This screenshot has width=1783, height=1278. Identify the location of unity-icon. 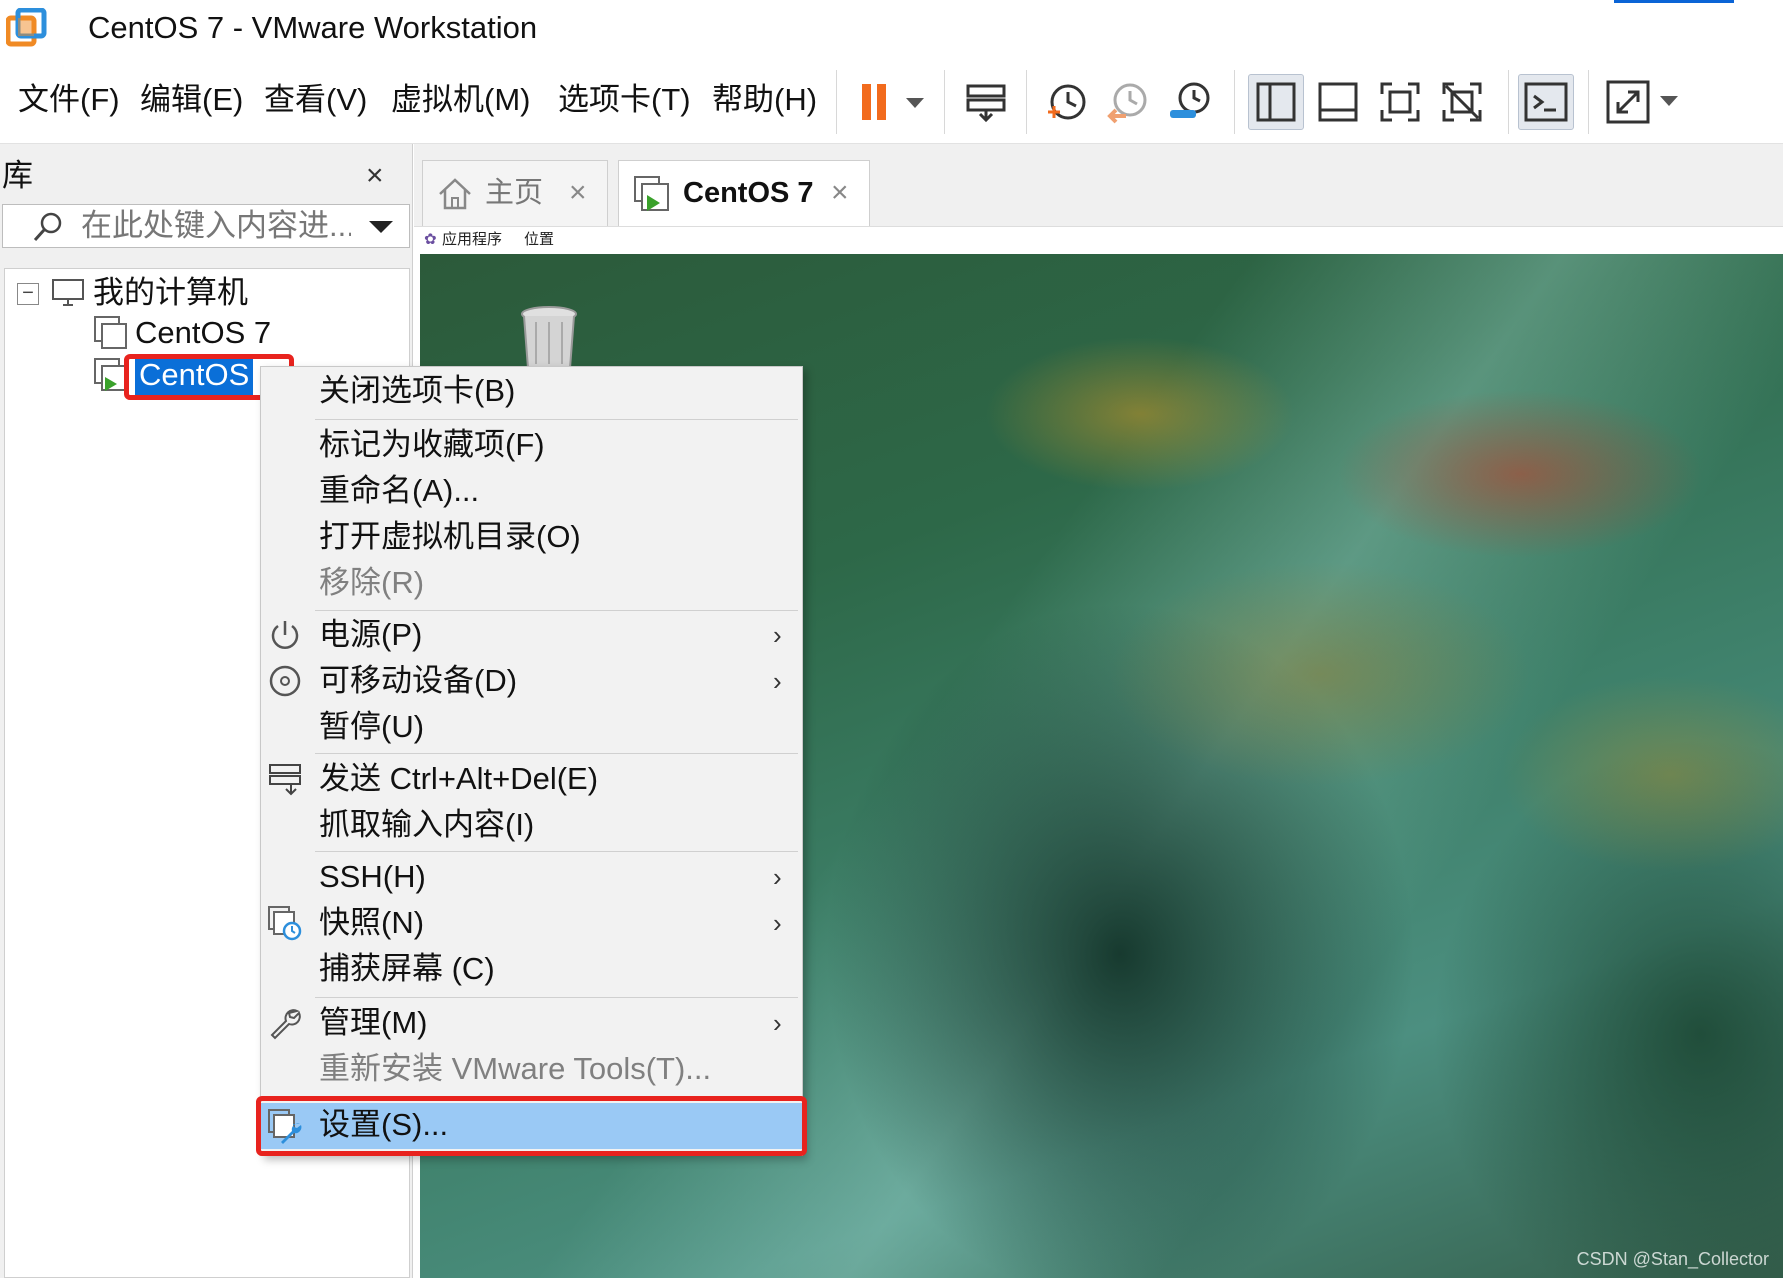
(1462, 102).